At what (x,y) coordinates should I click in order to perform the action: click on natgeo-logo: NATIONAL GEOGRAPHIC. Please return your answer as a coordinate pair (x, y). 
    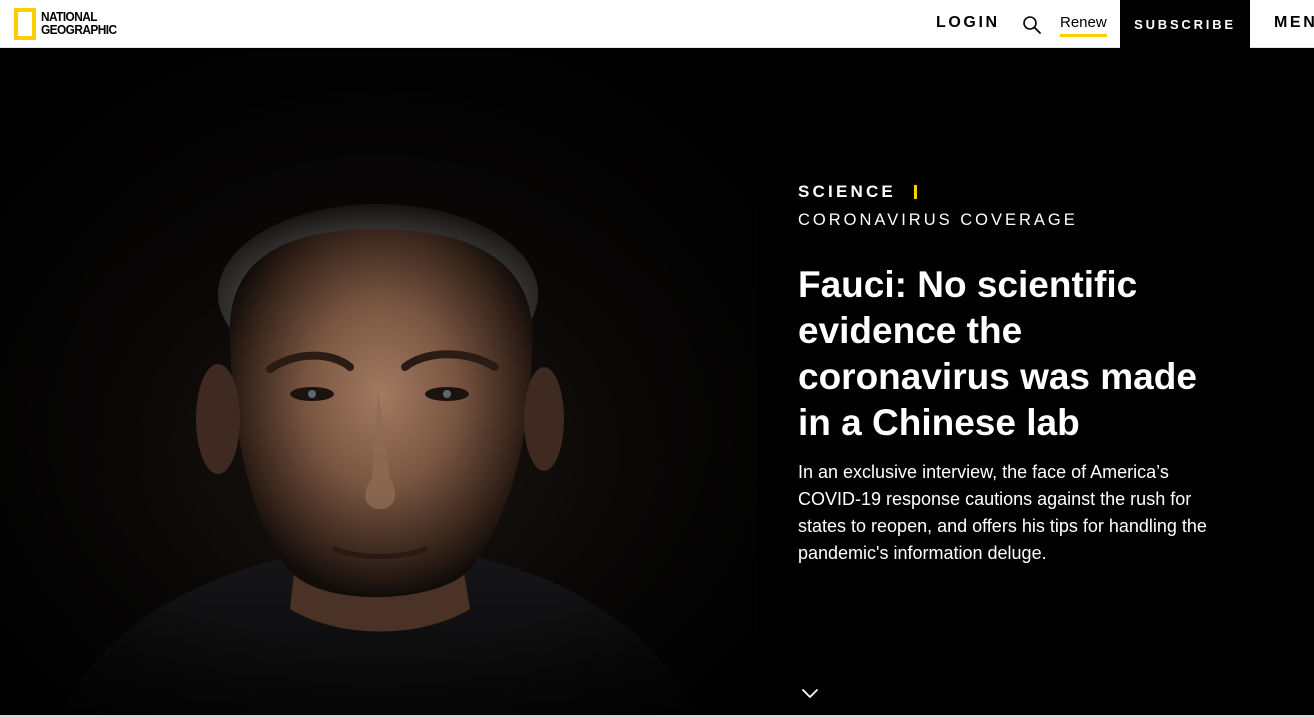
    Looking at the image, I should click on (67, 24).